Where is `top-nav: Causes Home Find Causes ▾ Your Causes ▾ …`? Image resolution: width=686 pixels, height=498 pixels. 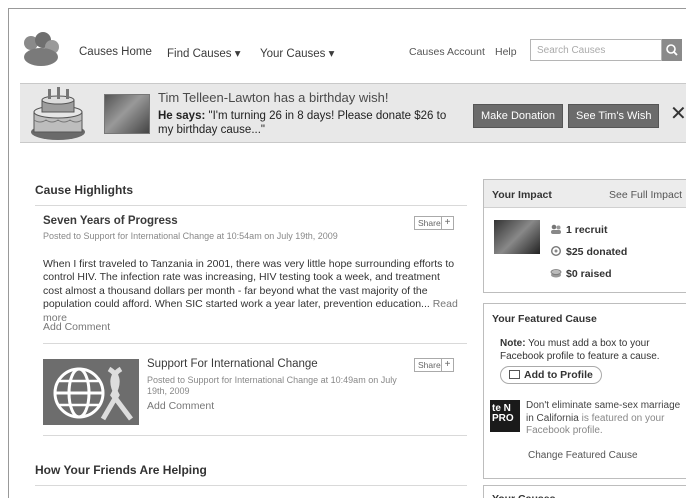 top-nav: Causes Home Find Causes ▾ Your Causes ▾ … is located at coordinates (347, 46).